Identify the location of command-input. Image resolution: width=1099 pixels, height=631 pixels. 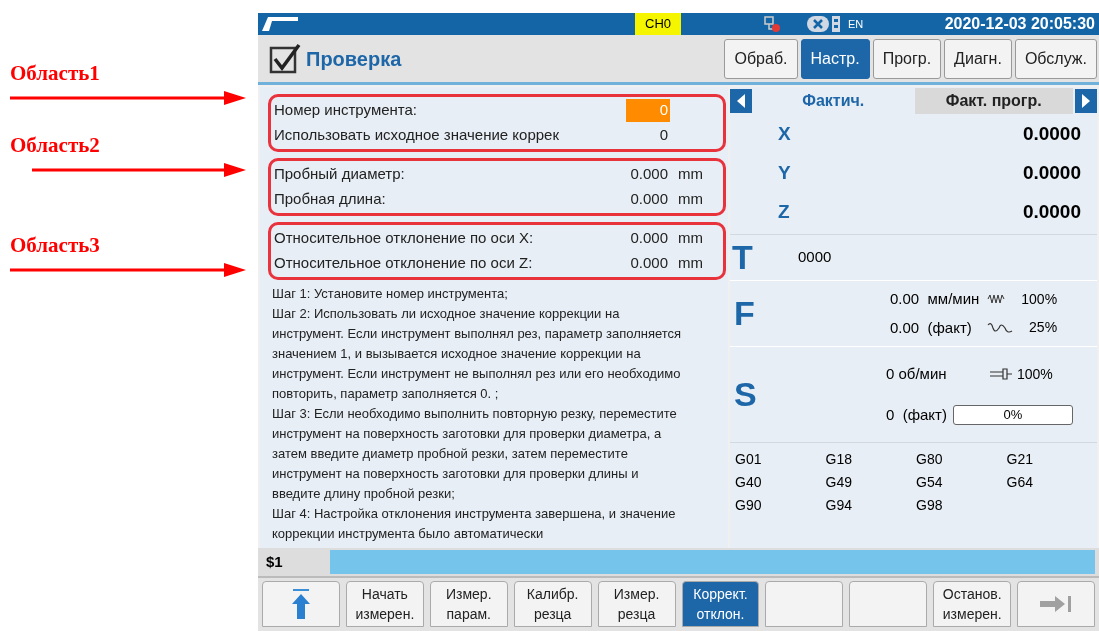
(712, 562).